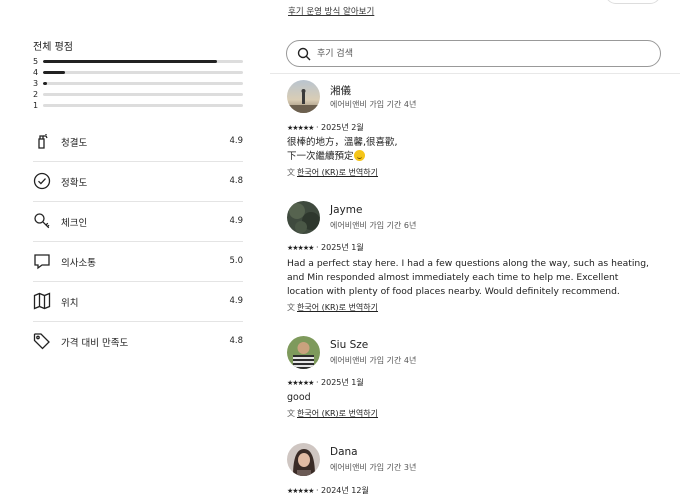 This screenshot has width=700, height=500. What do you see at coordinates (42, 341) in the screenshot?
I see `price-tag-icon` at bounding box center [42, 341].